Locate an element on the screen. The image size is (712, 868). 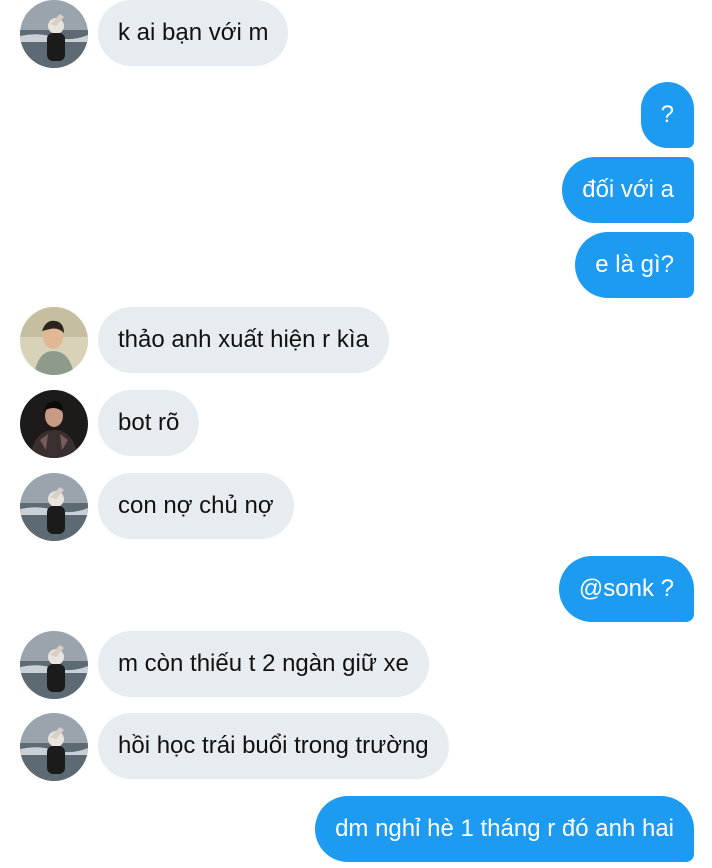
message-text: bot rõ is located at coordinates (149, 422).